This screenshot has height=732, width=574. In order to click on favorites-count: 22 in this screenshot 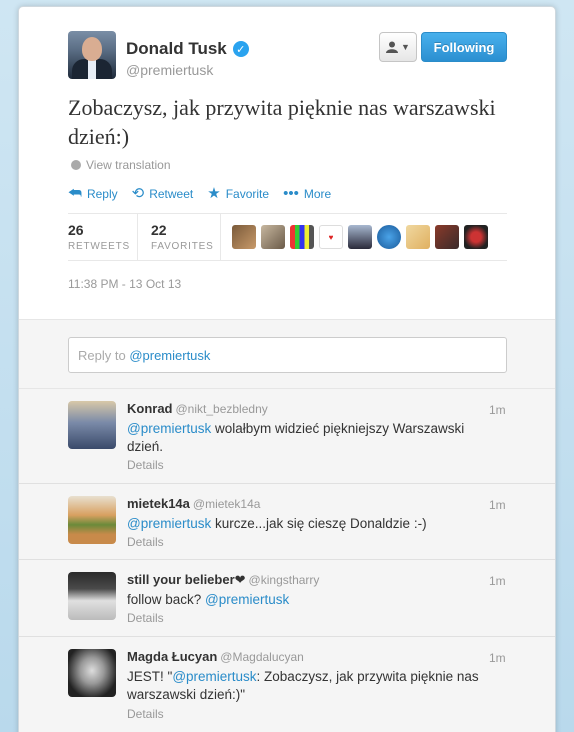, I will do `click(159, 230)`.